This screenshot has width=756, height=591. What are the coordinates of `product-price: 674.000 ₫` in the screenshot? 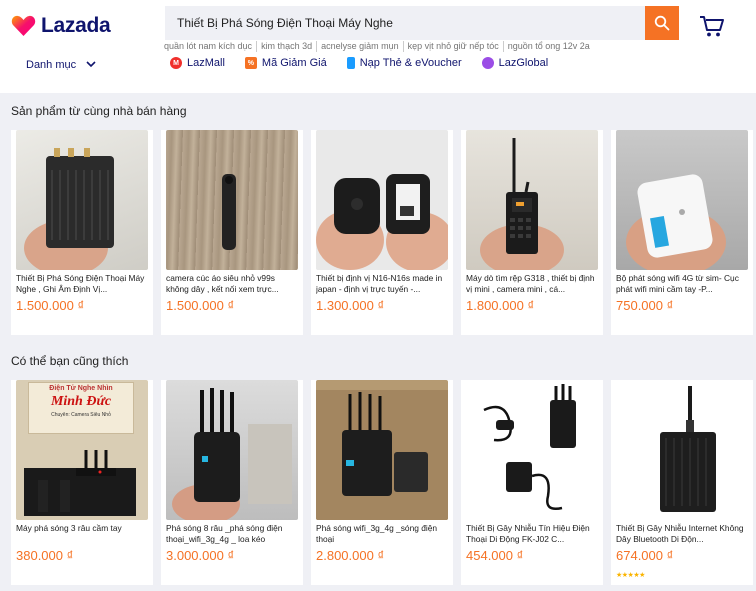 It's located at (645, 555).